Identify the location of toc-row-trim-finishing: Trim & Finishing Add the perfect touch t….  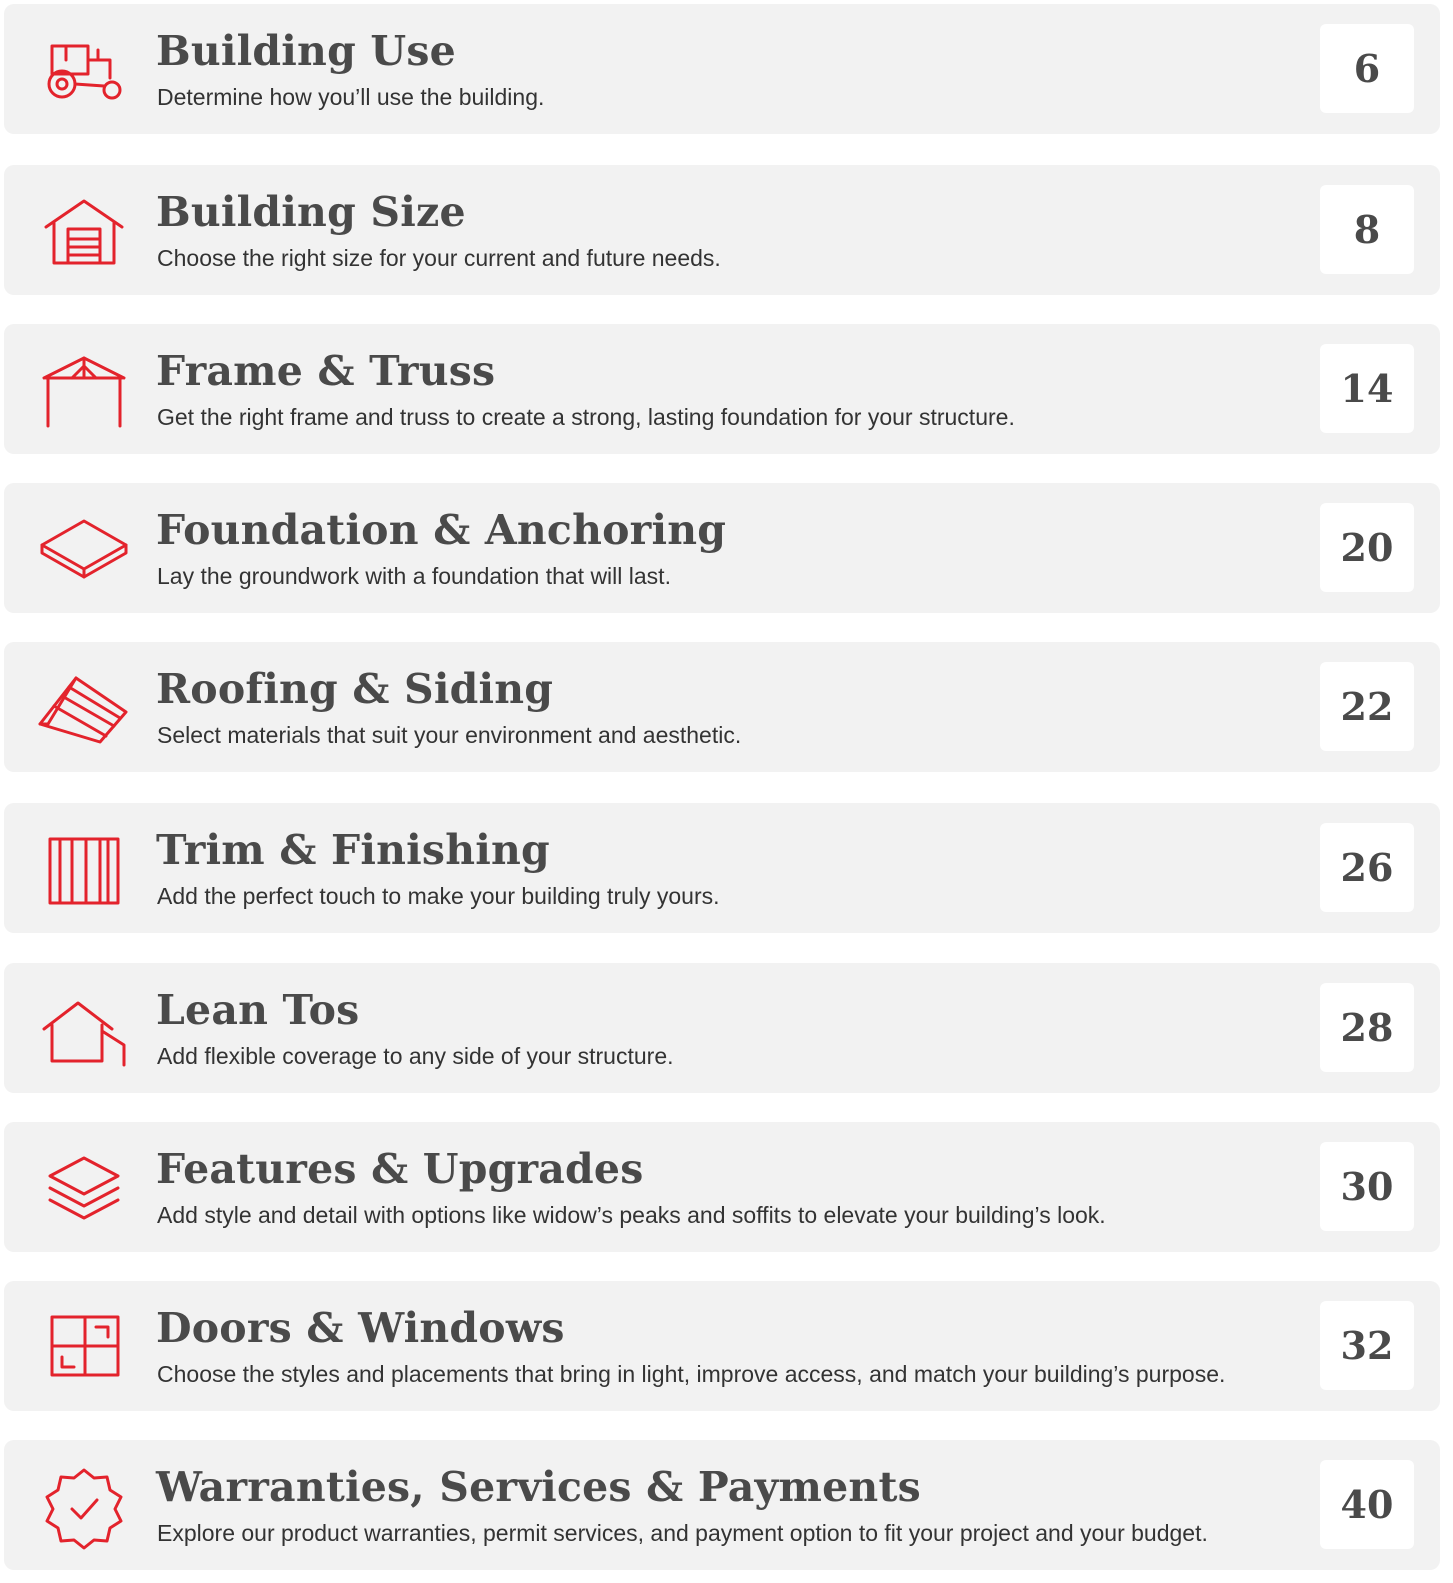
(722, 868).